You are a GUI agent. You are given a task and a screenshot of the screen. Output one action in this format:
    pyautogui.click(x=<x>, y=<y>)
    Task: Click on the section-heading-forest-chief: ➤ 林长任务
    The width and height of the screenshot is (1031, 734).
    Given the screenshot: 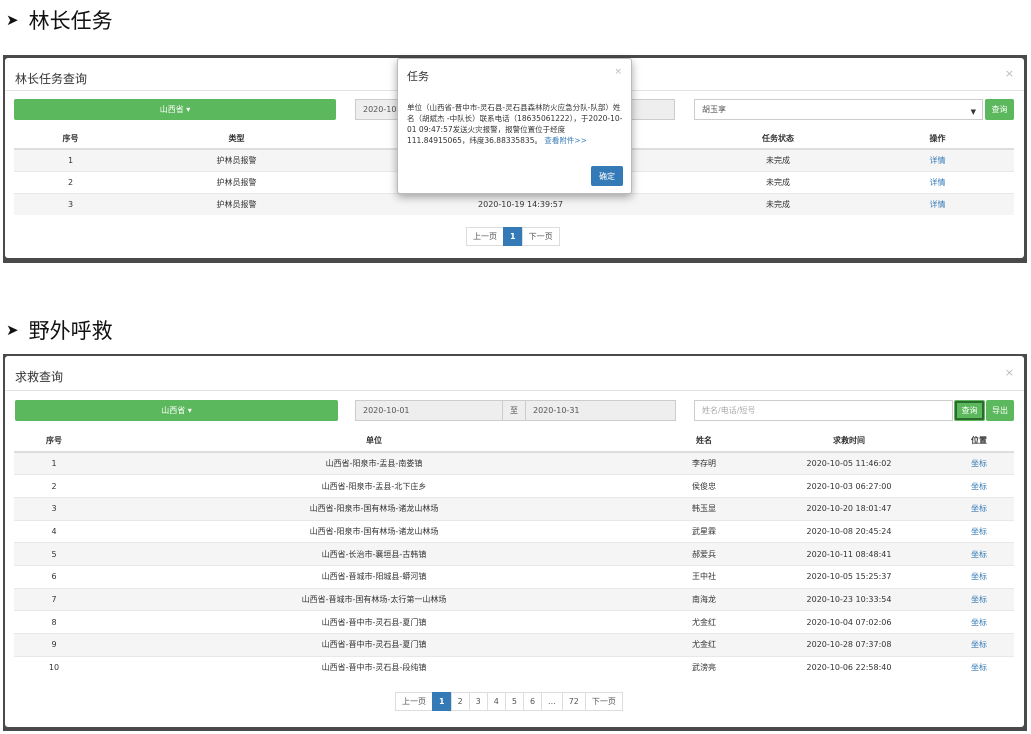 What is the action you would take?
    pyautogui.click(x=59, y=20)
    